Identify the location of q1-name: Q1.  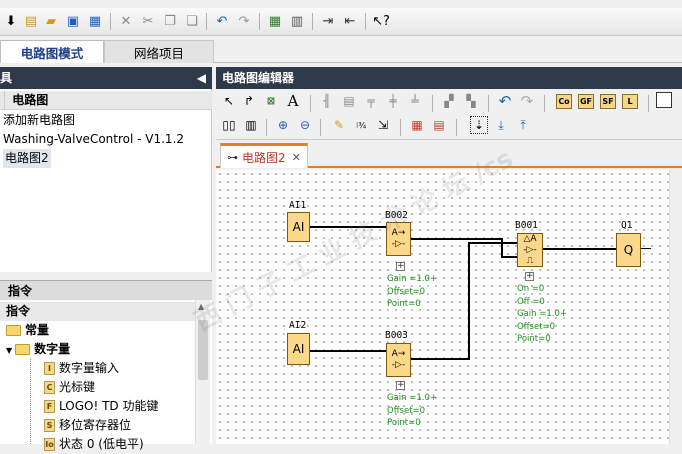
(627, 225).